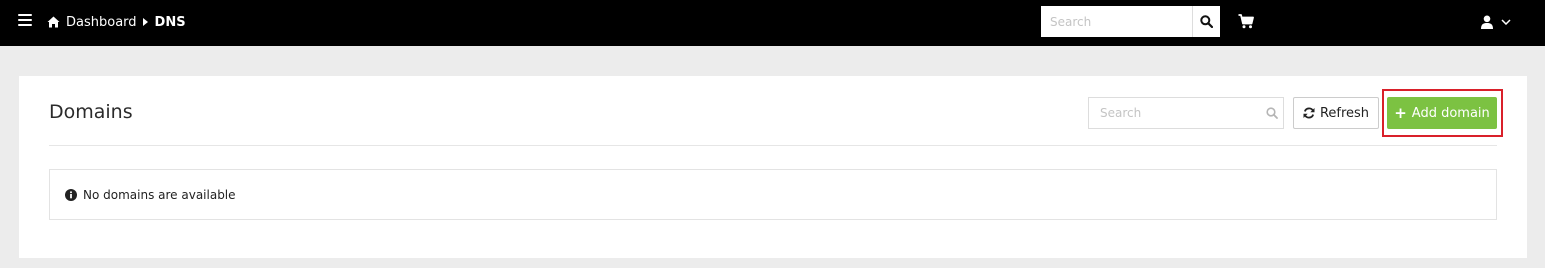  I want to click on top-search-button, so click(1206, 21).